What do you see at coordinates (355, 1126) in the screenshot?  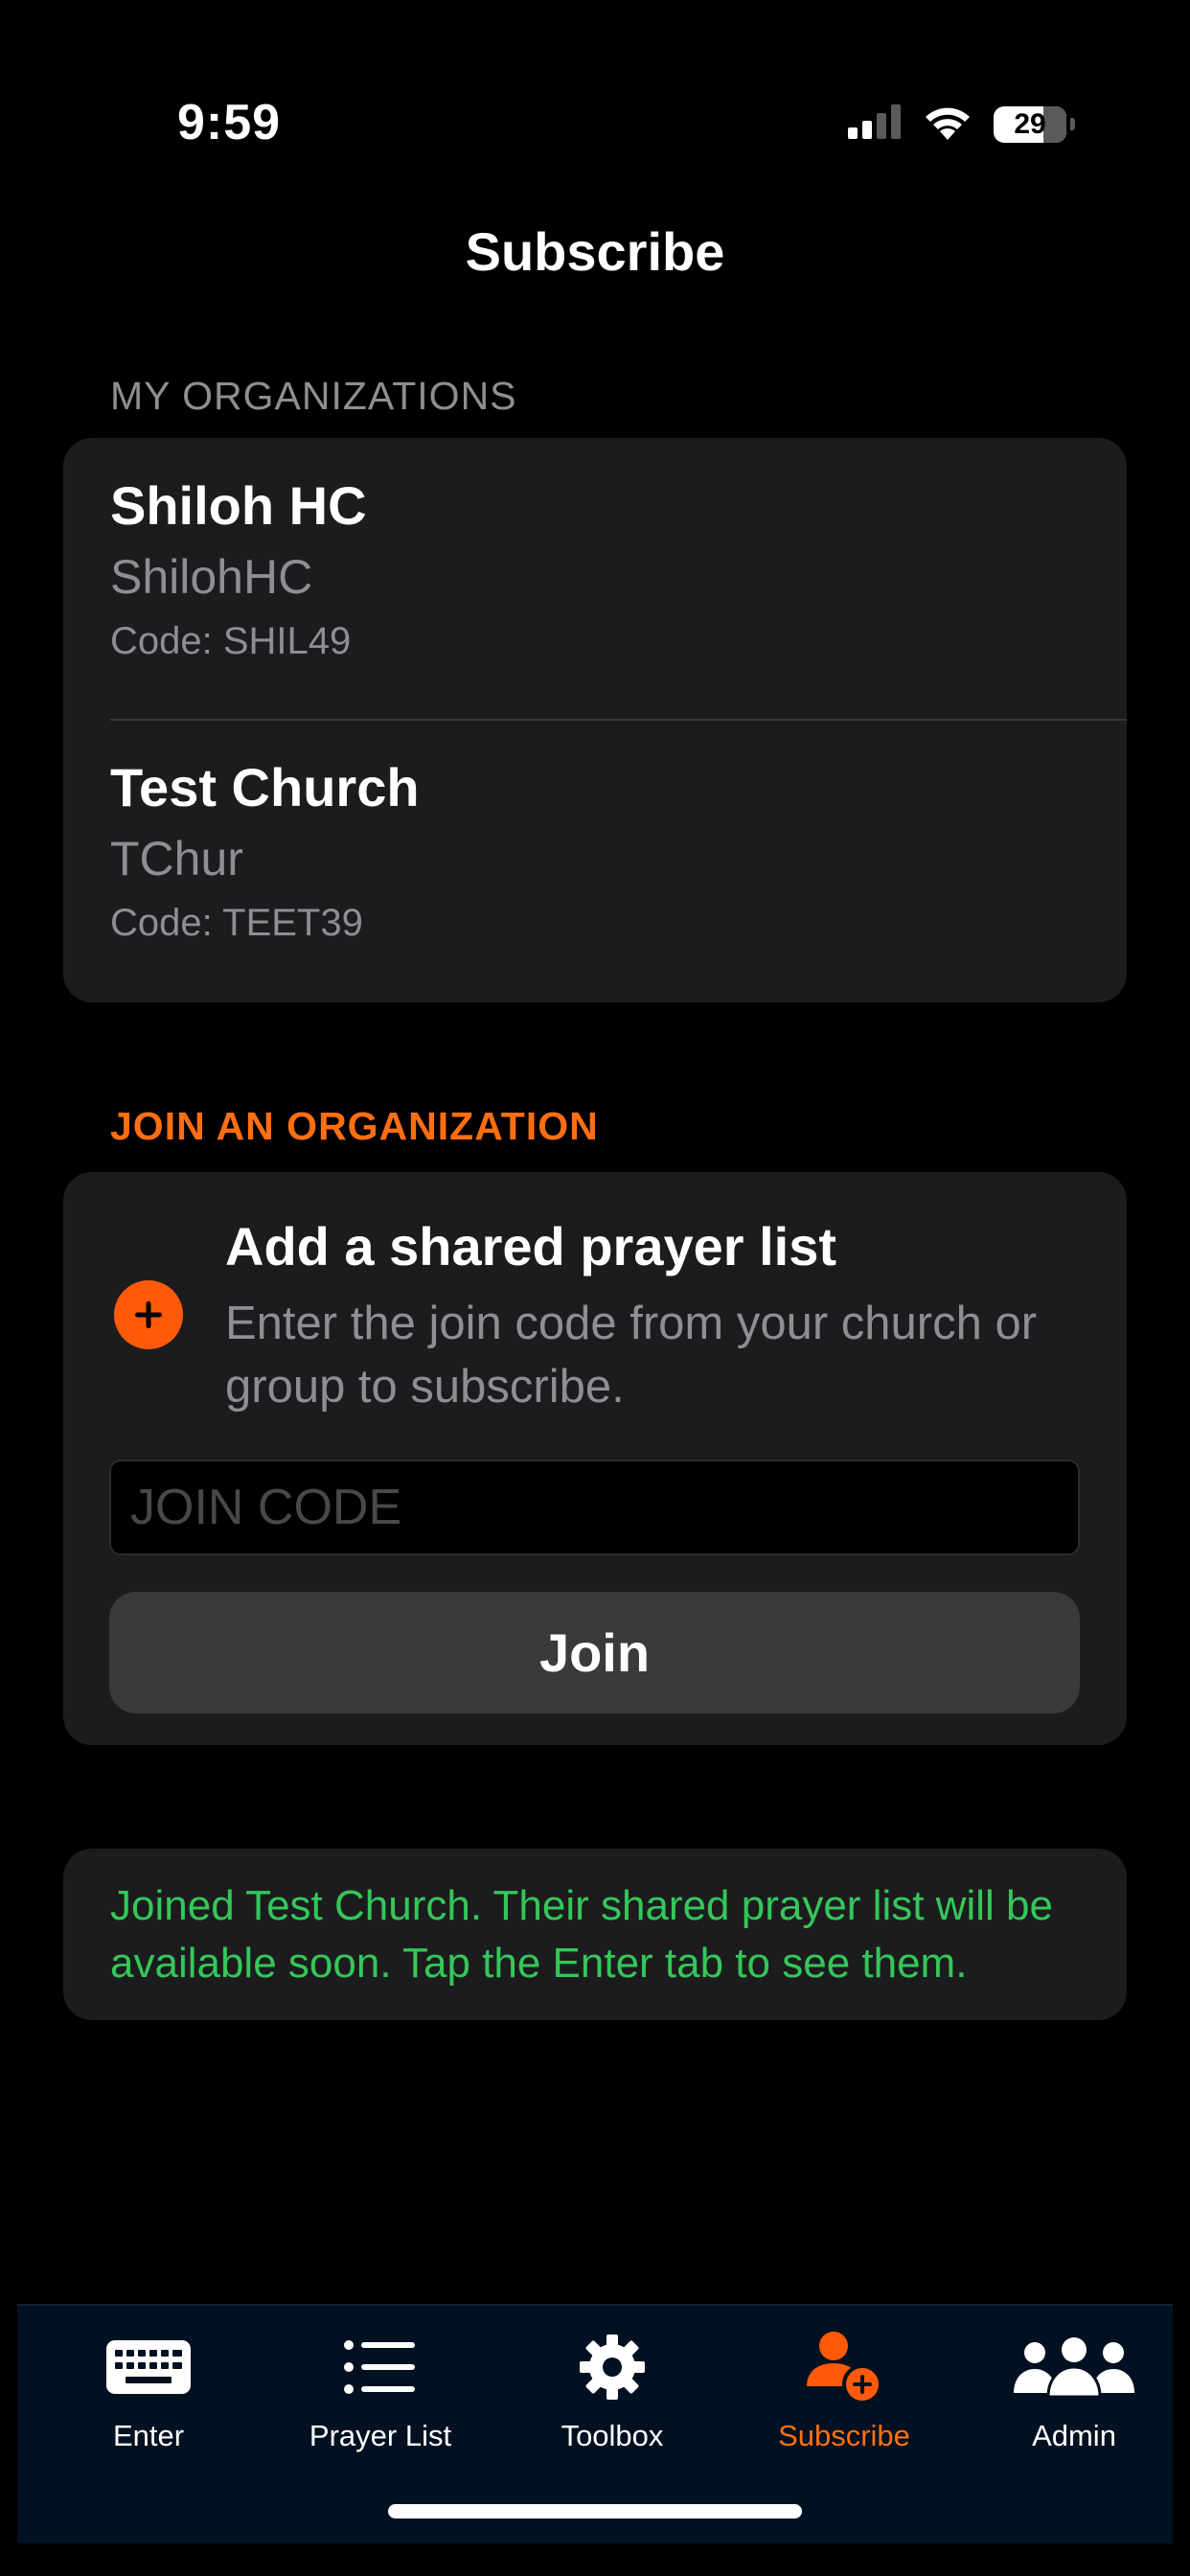 I see `join-organization-header: JOIN AN ORGANIZATION` at bounding box center [355, 1126].